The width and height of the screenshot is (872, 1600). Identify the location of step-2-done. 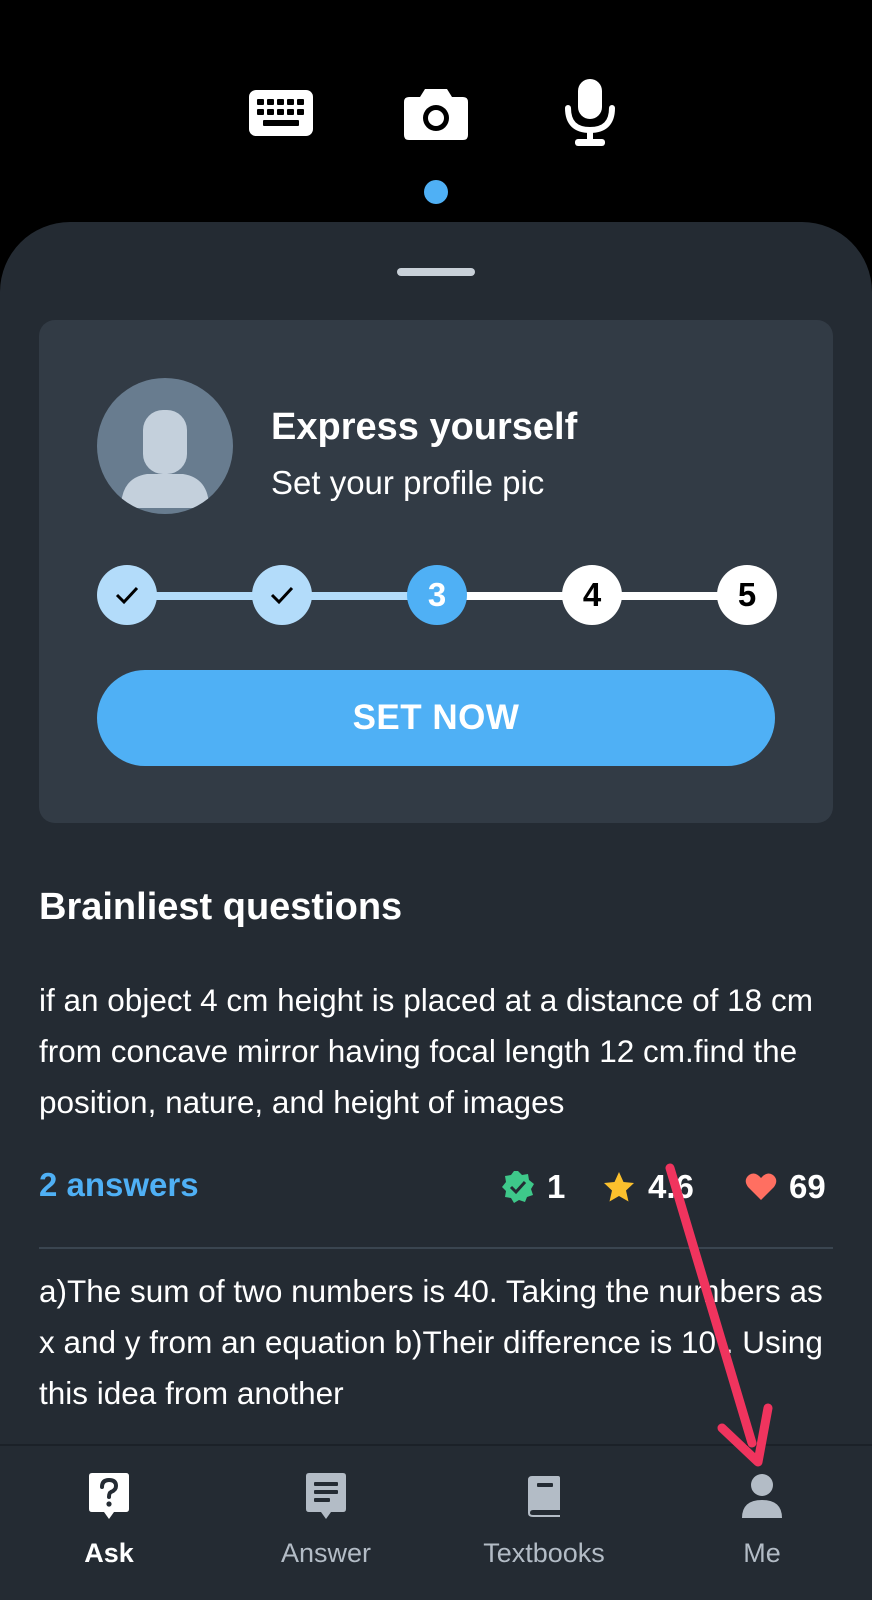
(282, 595).